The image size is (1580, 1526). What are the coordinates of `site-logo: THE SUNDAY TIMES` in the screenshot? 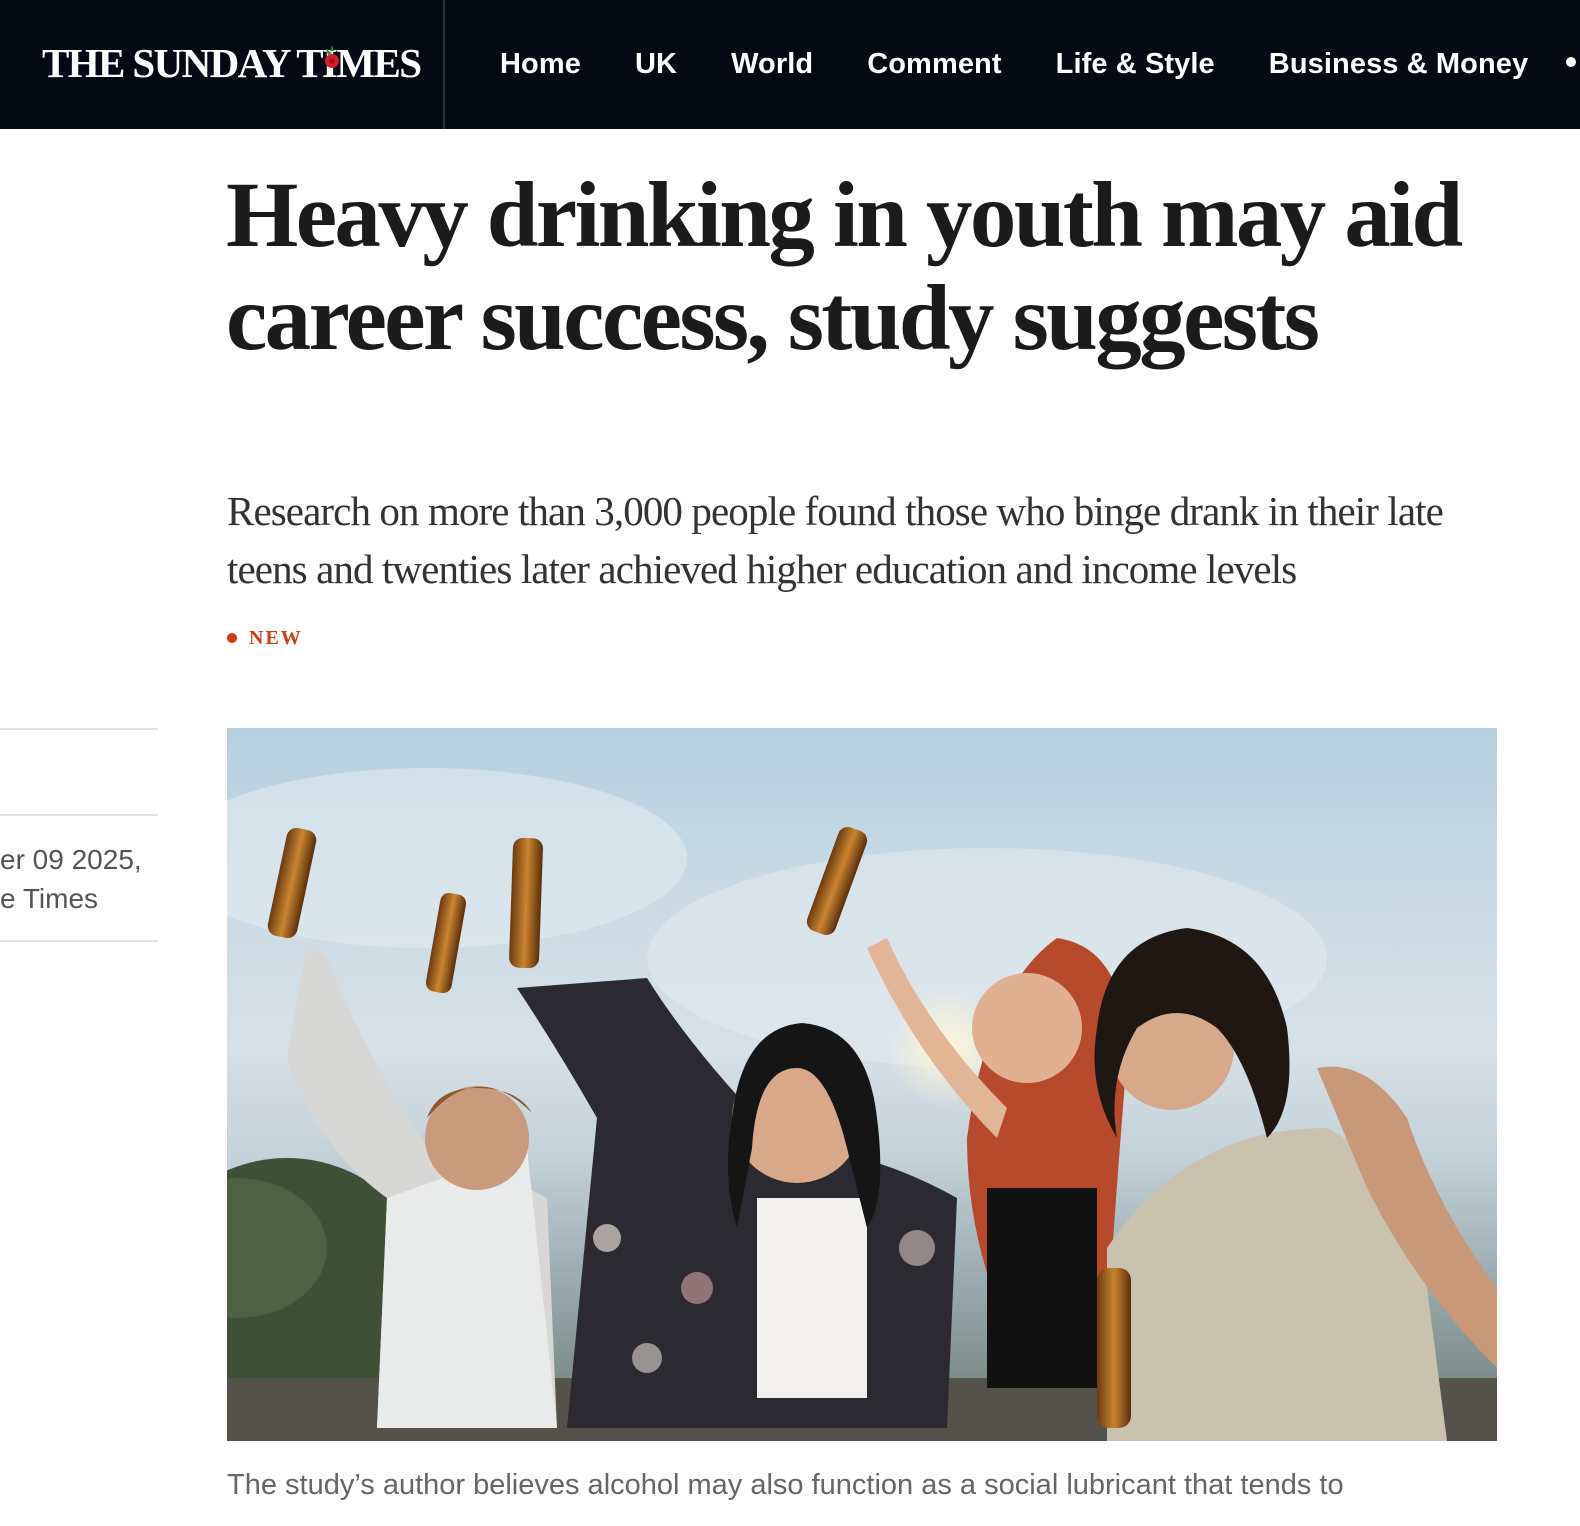 It's located at (232, 63).